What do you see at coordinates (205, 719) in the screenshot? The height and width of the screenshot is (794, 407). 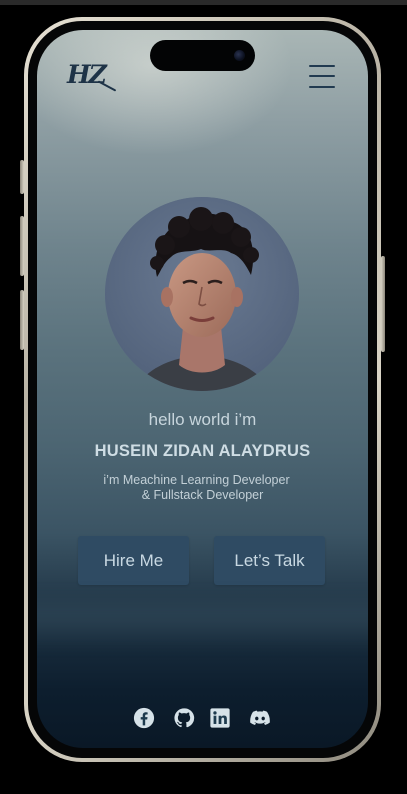 I see `social-links` at bounding box center [205, 719].